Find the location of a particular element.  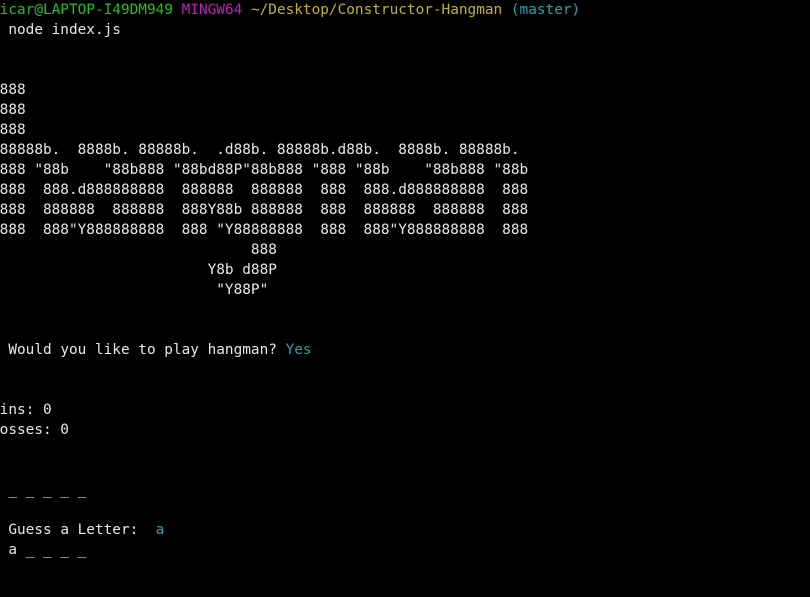

wins-counter: Wins: 0 is located at coordinates (26, 410).